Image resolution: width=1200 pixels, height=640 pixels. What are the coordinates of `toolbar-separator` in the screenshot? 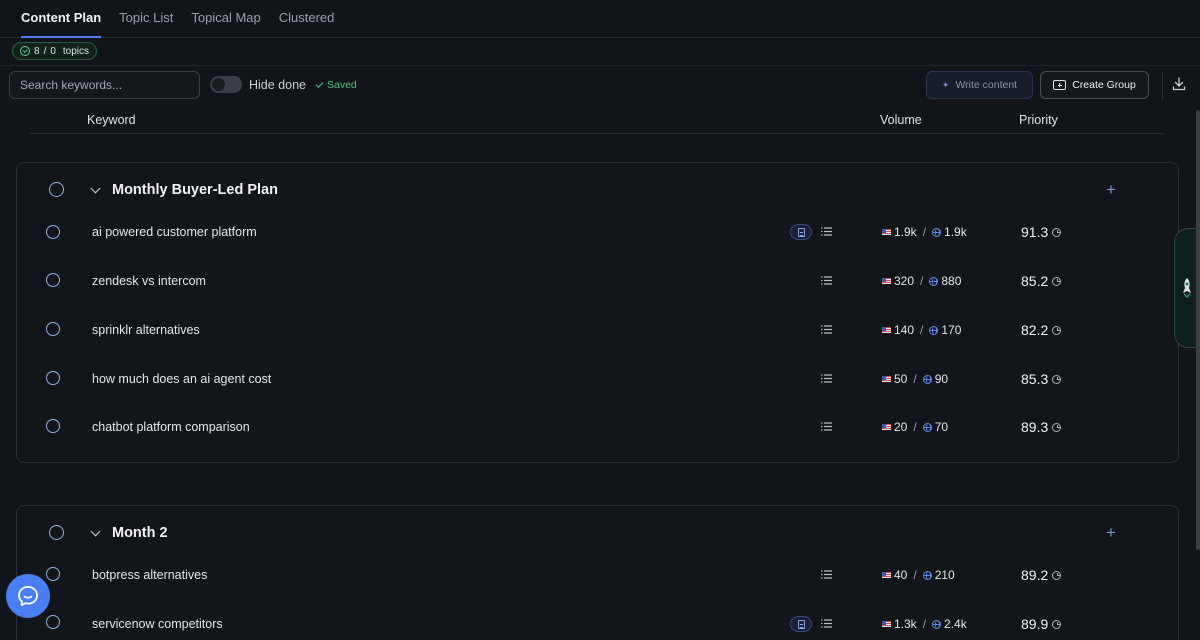 It's located at (1162, 86).